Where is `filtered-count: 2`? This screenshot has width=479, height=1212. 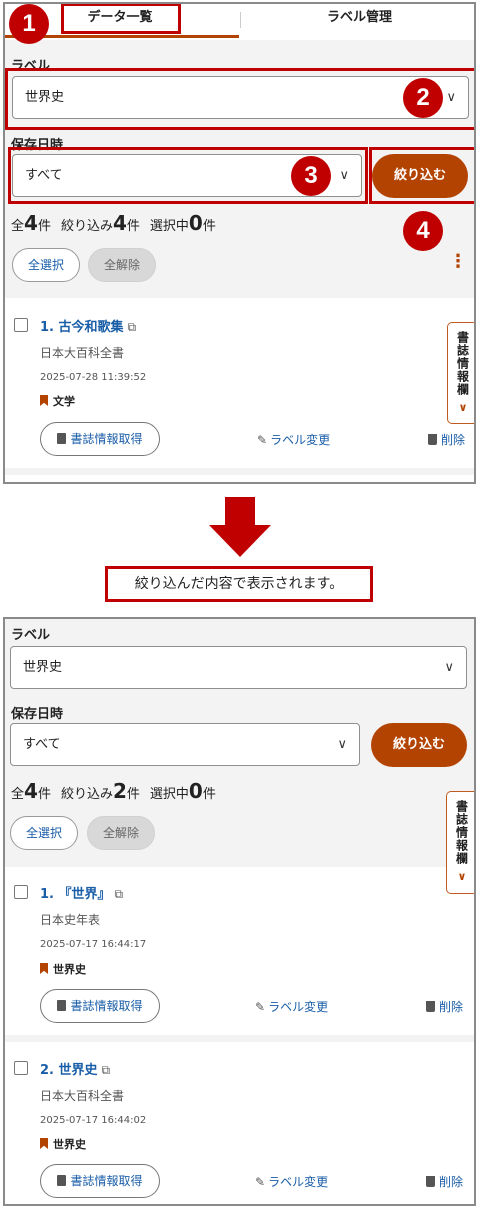
filtered-count: 2 is located at coordinates (119, 791).